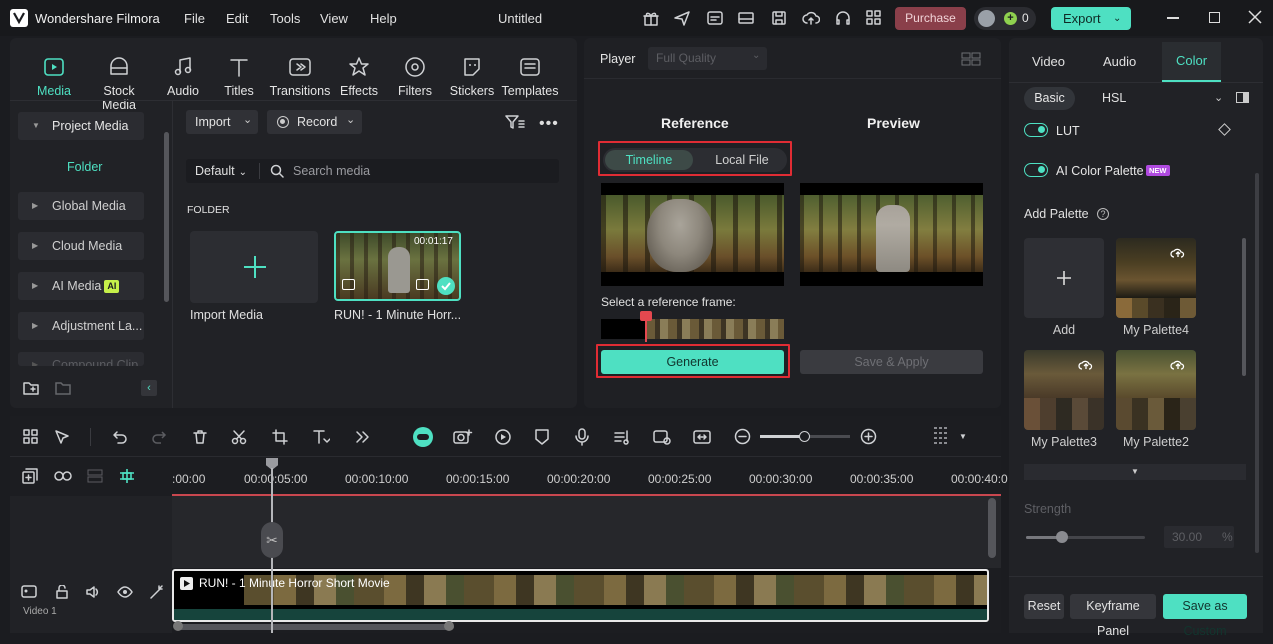 The width and height of the screenshot is (1273, 644). What do you see at coordinates (715, 18) in the screenshot?
I see `subtitle-icon` at bounding box center [715, 18].